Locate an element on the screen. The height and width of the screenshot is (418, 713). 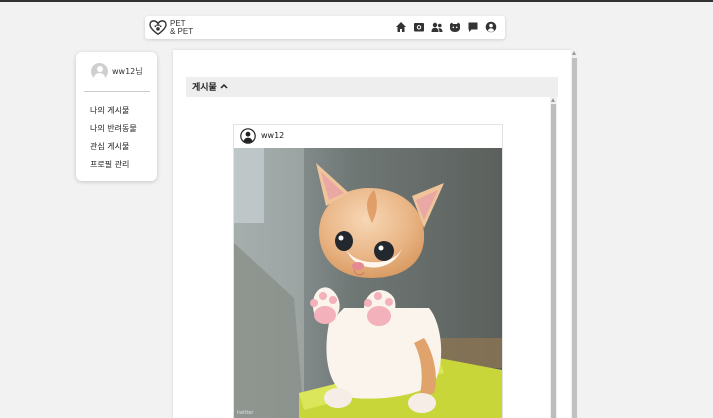
post-username: ww12 is located at coordinates (272, 135).